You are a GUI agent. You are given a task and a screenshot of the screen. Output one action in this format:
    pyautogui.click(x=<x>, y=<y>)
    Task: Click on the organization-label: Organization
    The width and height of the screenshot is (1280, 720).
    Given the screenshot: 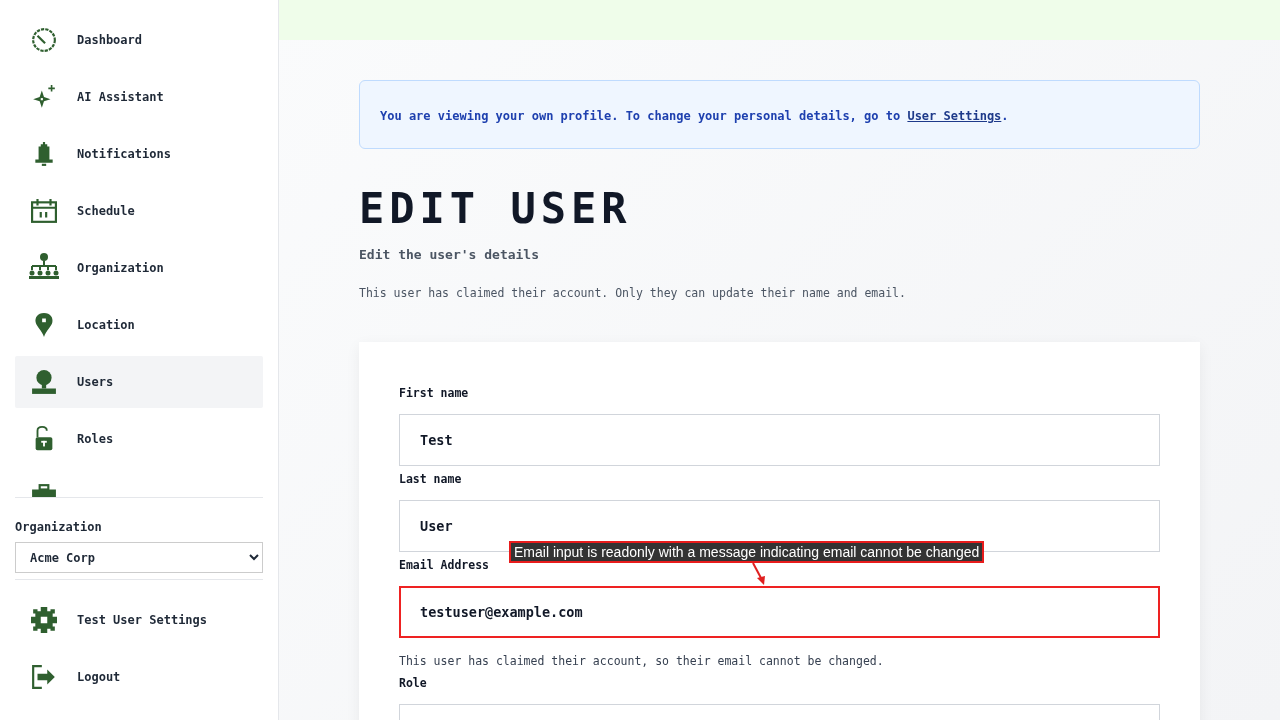 What is the action you would take?
    pyautogui.click(x=59, y=527)
    